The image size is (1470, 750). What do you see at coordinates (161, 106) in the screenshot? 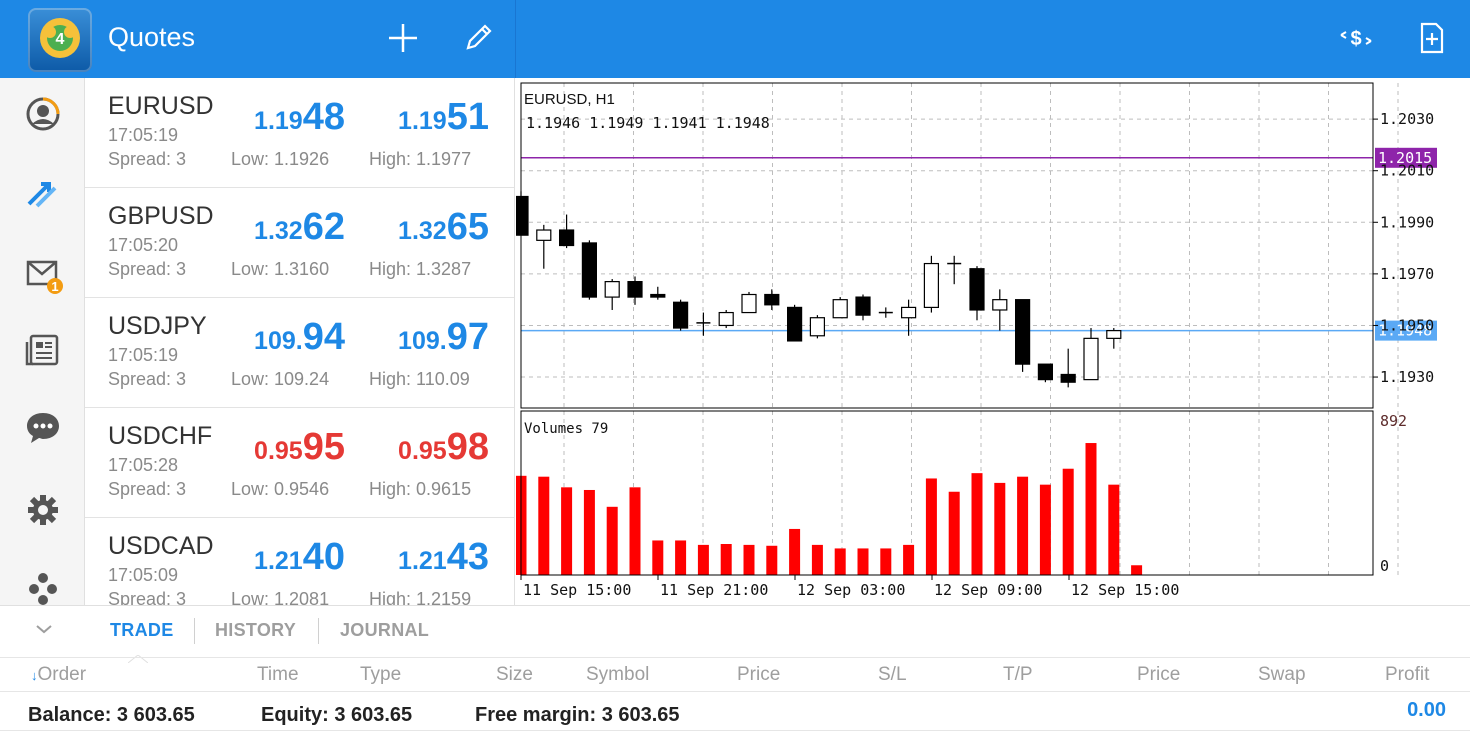
I see `quote-symbol: EURUSD` at bounding box center [161, 106].